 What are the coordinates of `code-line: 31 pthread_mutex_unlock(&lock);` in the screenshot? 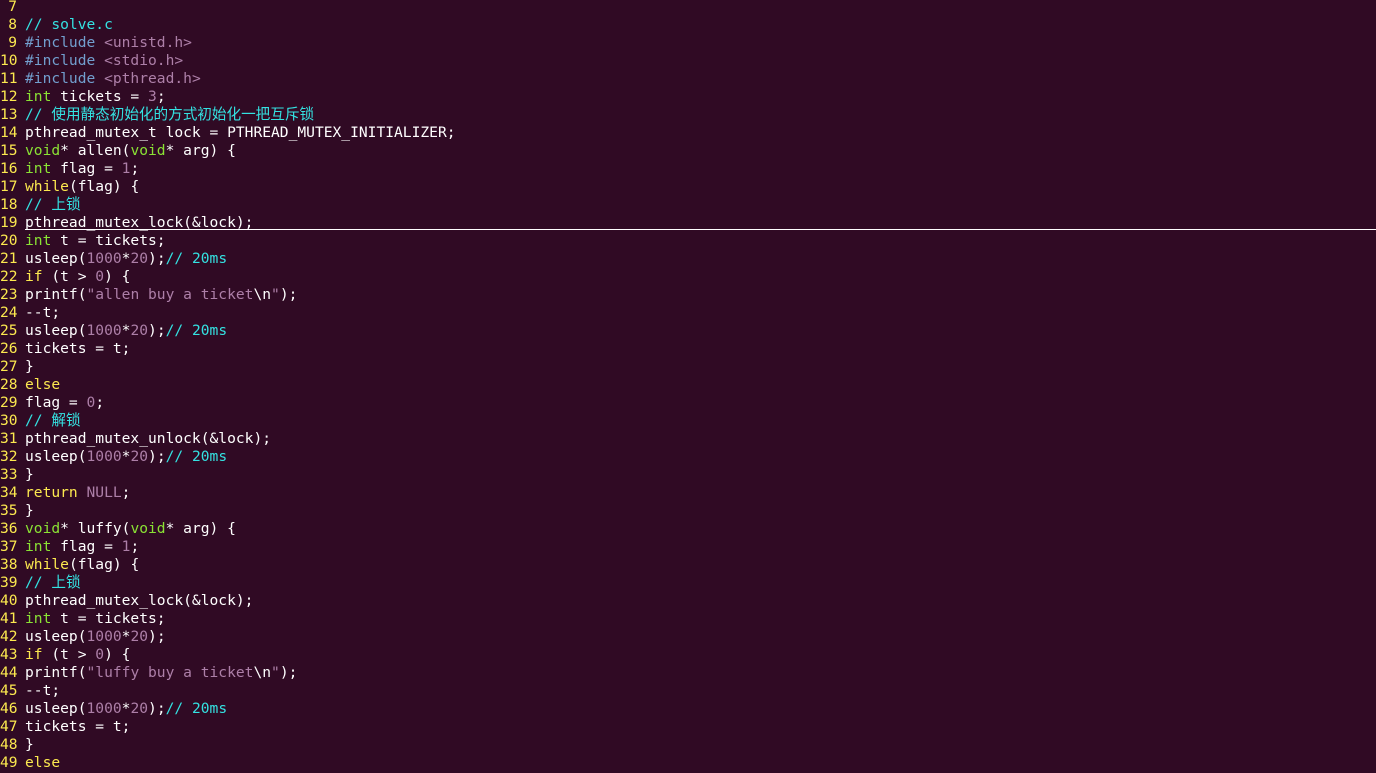 It's located at (688, 439).